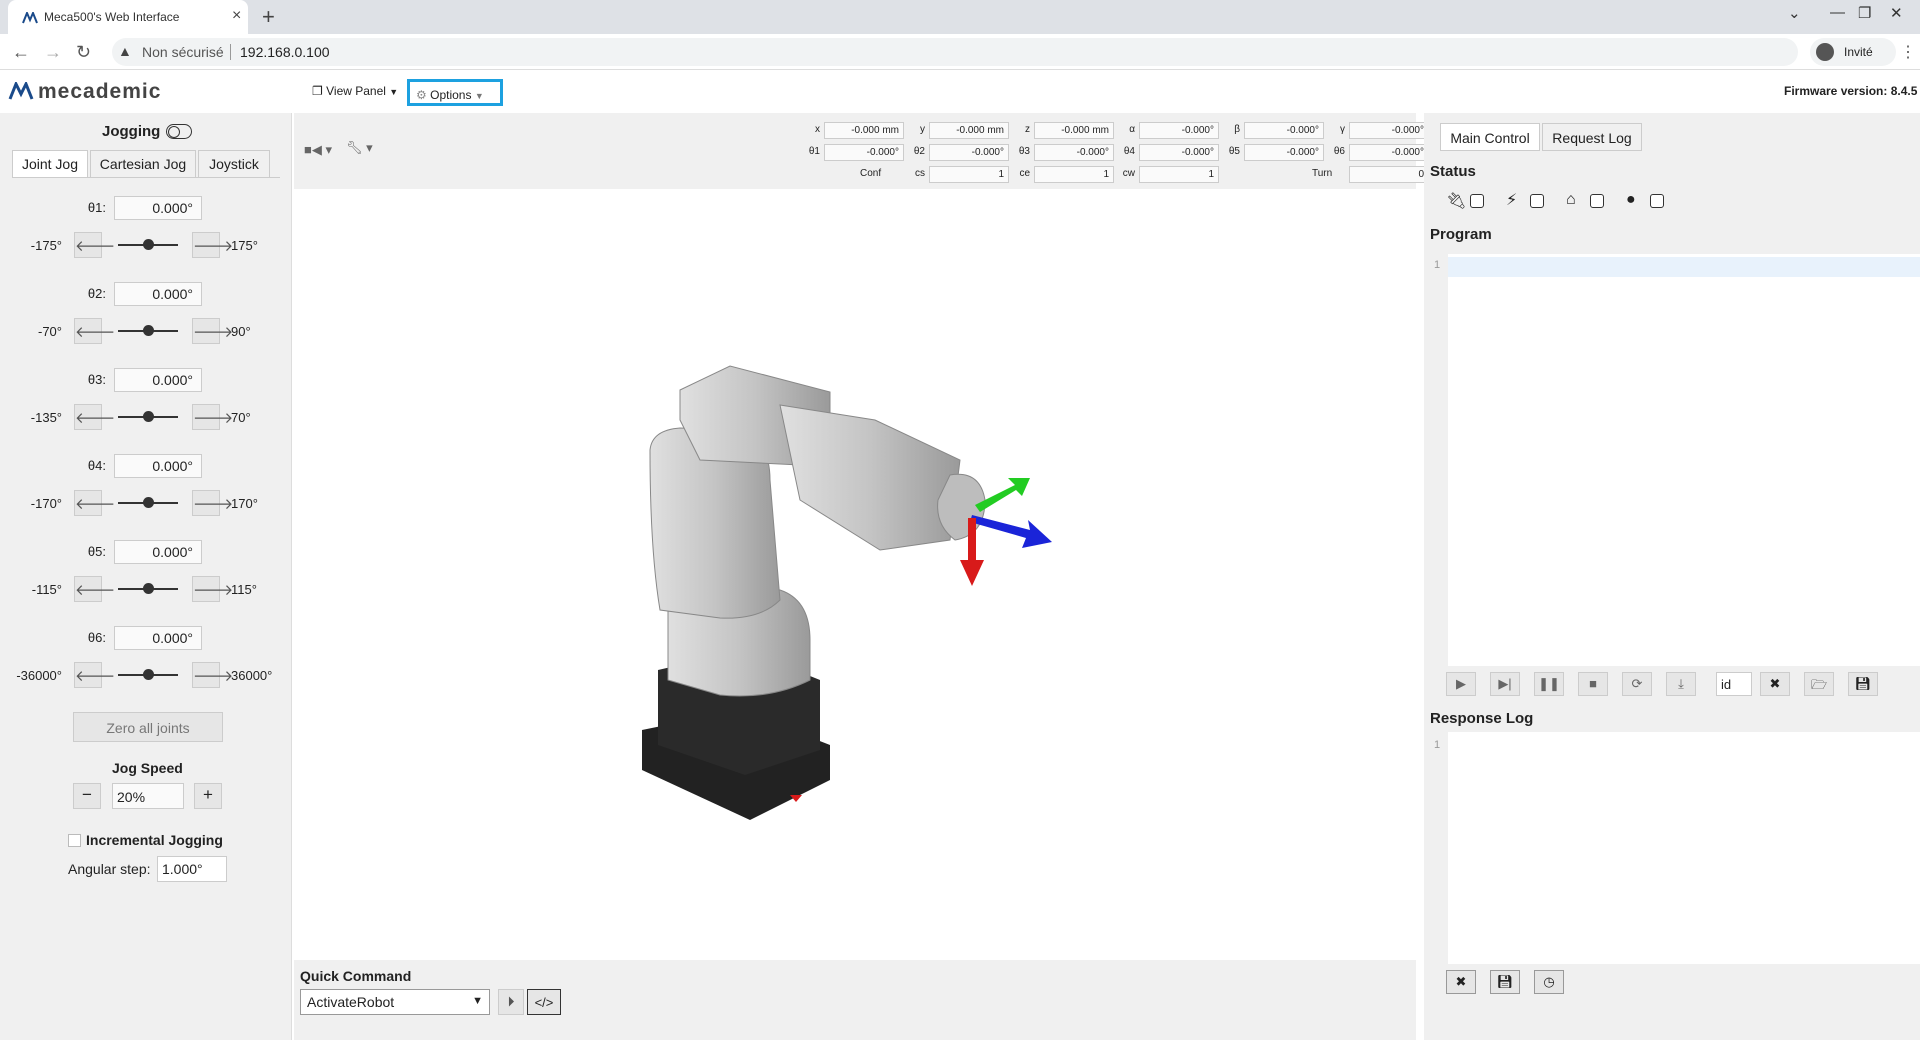 The height and width of the screenshot is (1040, 1920). Describe the element at coordinates (351, 1002) in the screenshot. I see `quick-command-selected: ActivateRobot` at that location.